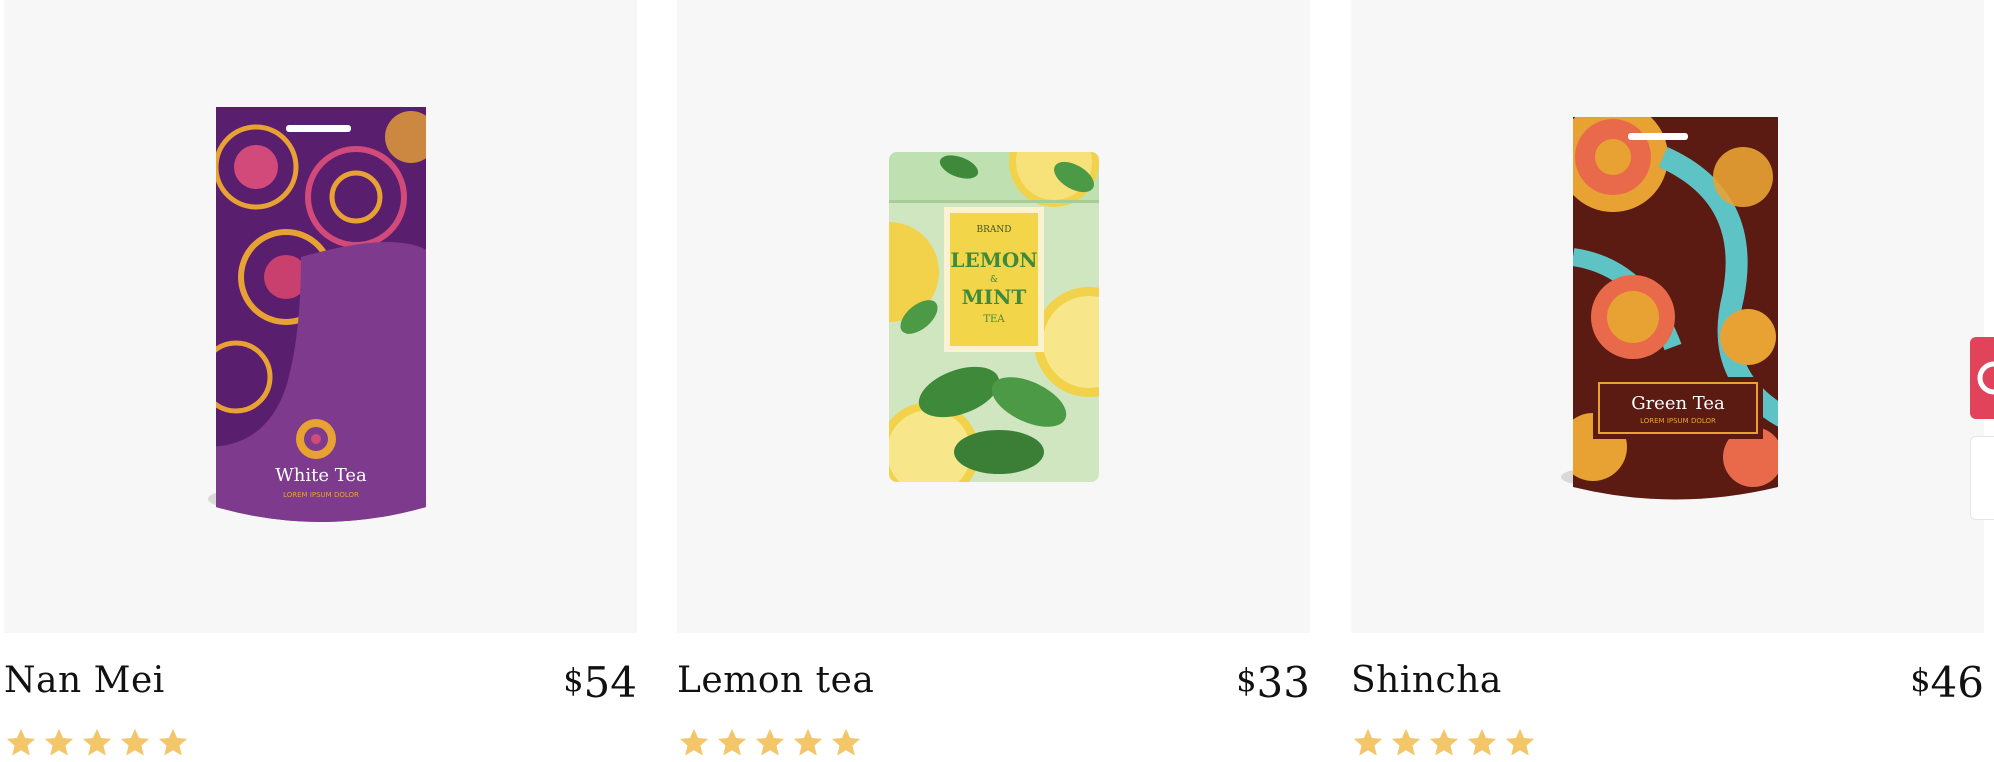 The height and width of the screenshot is (762, 1994). I want to click on product-price: $33, so click(1273, 682).